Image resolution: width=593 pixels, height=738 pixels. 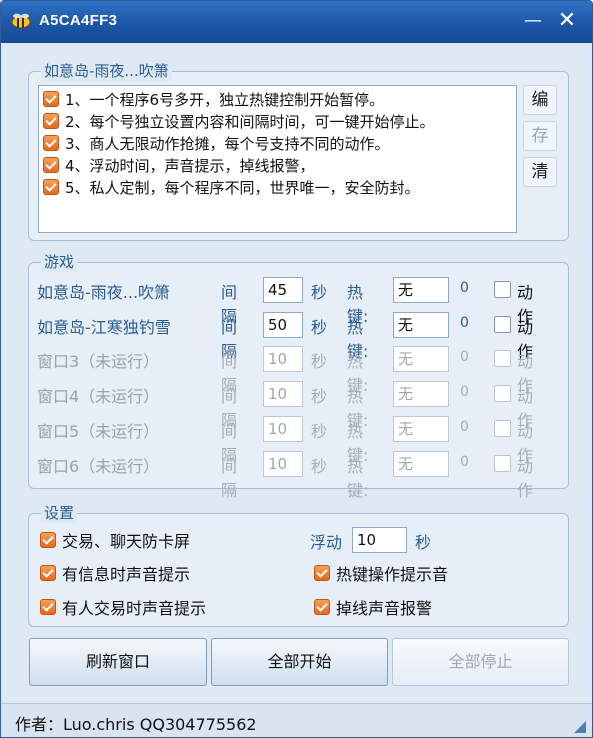 I want to click on game-window-name: 窗口5（未运行）, so click(x=98, y=431).